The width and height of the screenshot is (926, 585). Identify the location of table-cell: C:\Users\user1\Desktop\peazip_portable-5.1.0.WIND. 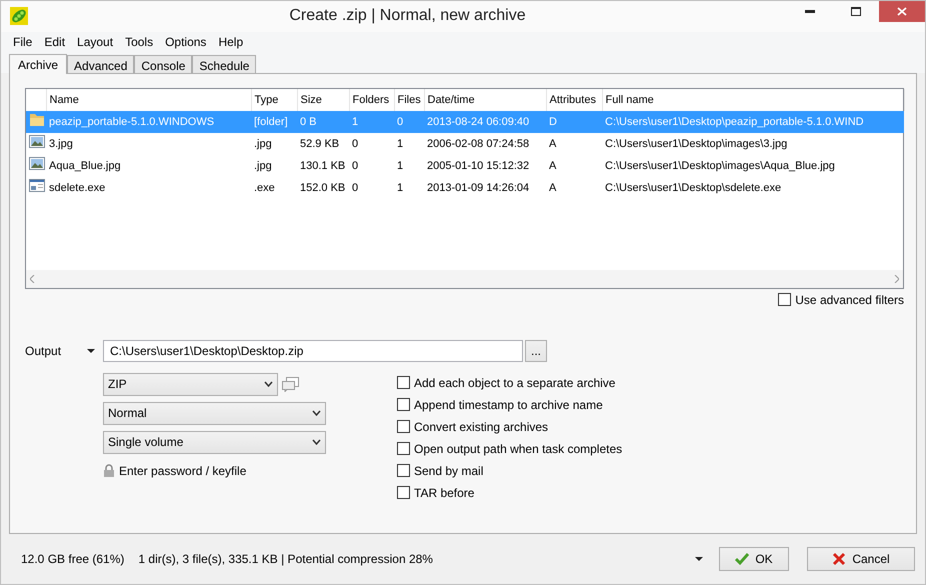
(734, 122).